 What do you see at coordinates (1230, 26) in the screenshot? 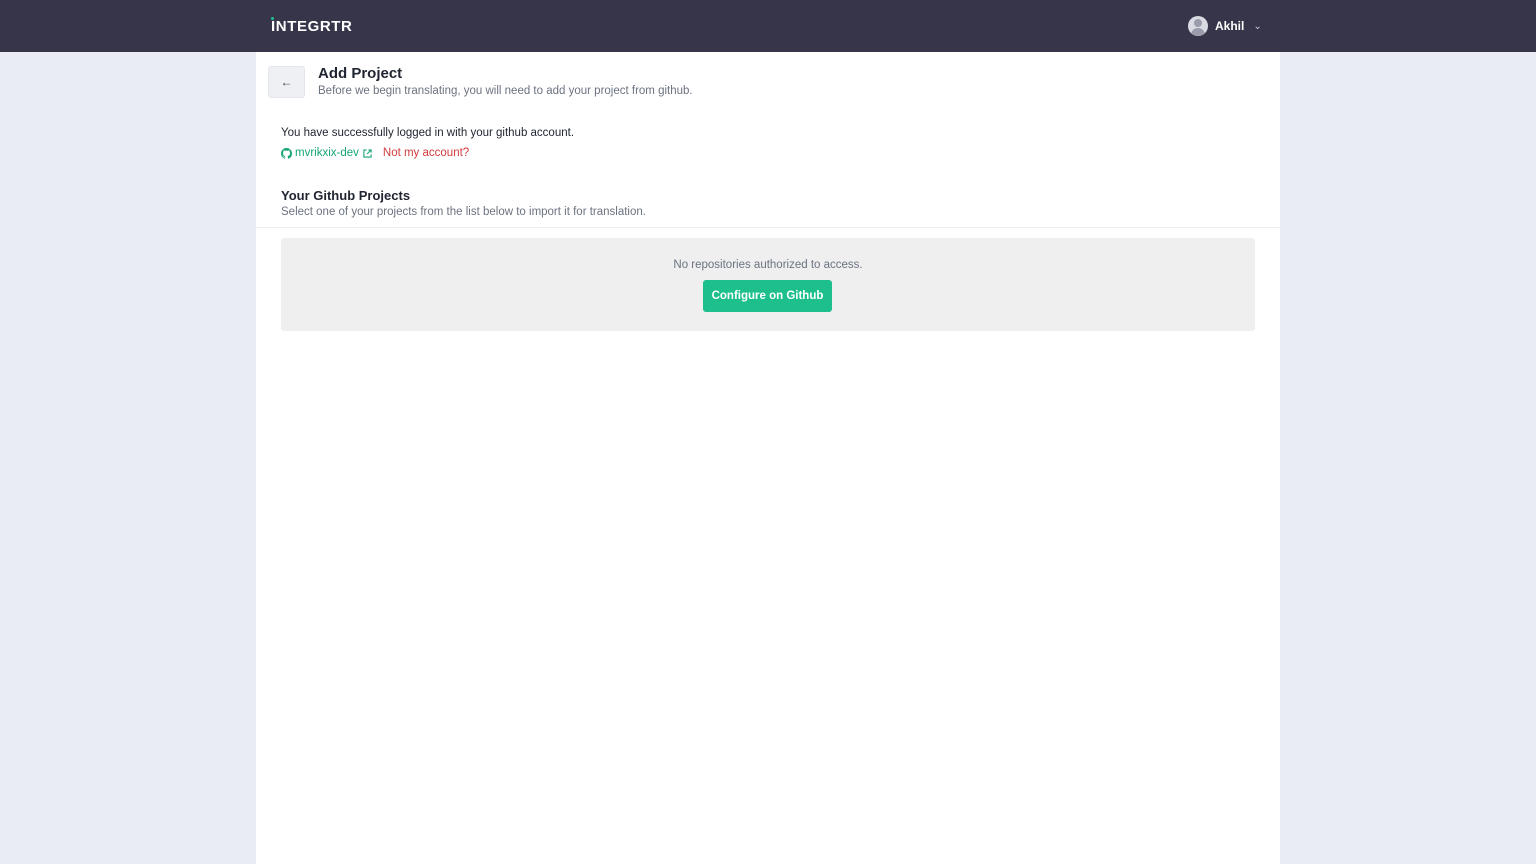
I see `user-name: Akhil` at bounding box center [1230, 26].